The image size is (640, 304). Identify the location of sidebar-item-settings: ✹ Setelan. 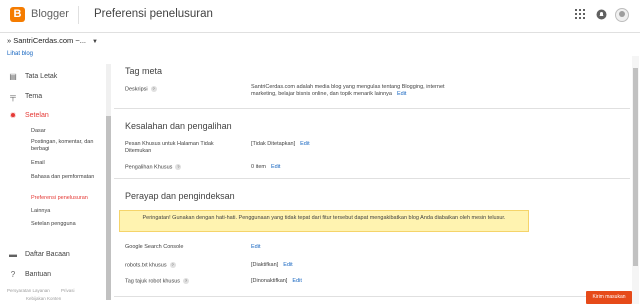
(52, 118).